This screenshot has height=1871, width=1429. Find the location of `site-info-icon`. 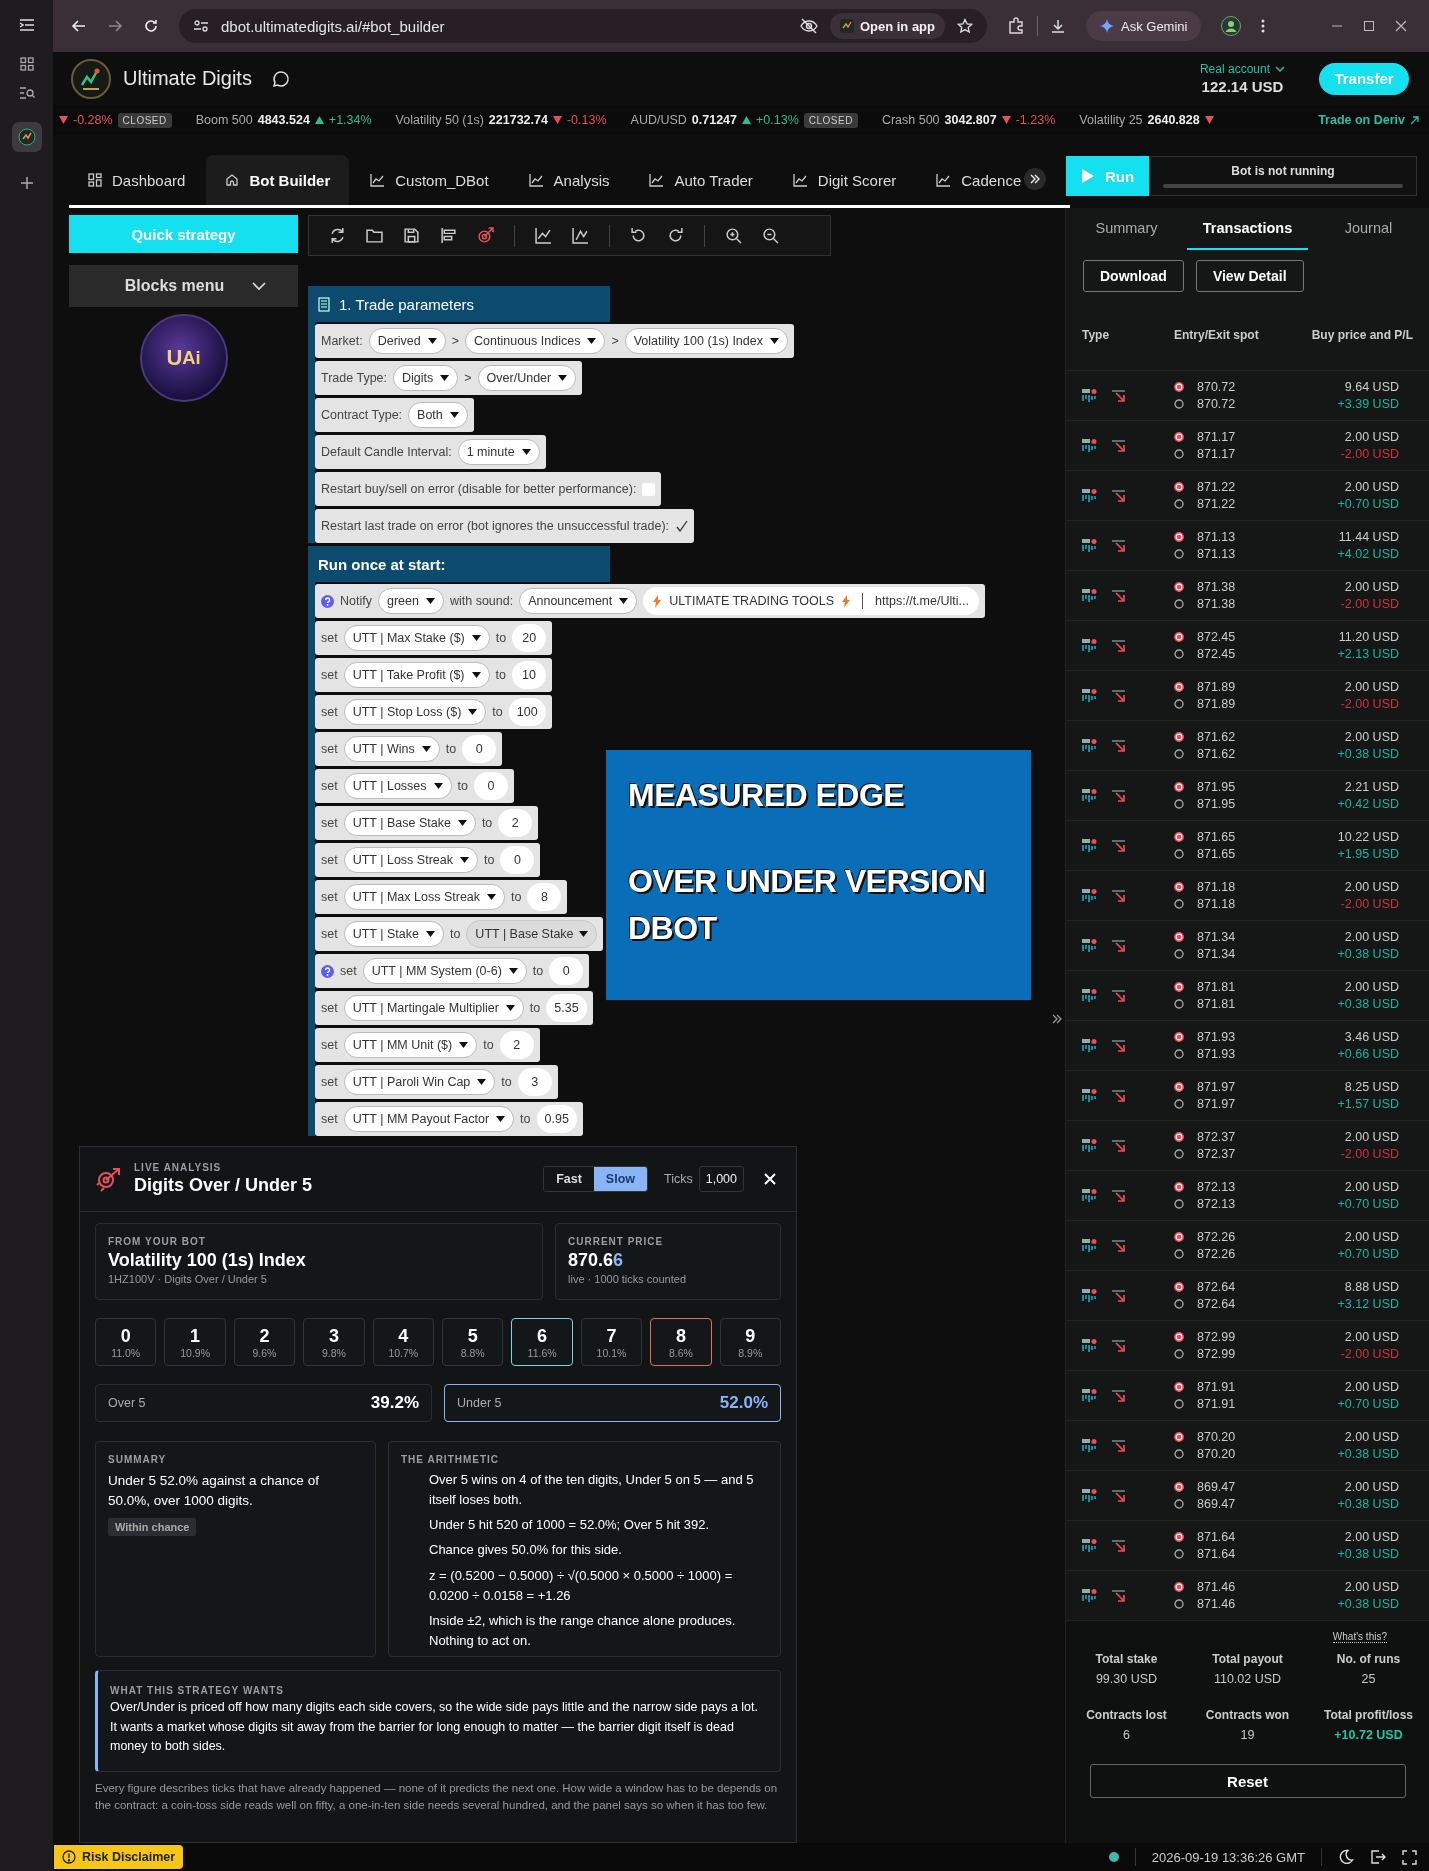

site-info-icon is located at coordinates (201, 26).